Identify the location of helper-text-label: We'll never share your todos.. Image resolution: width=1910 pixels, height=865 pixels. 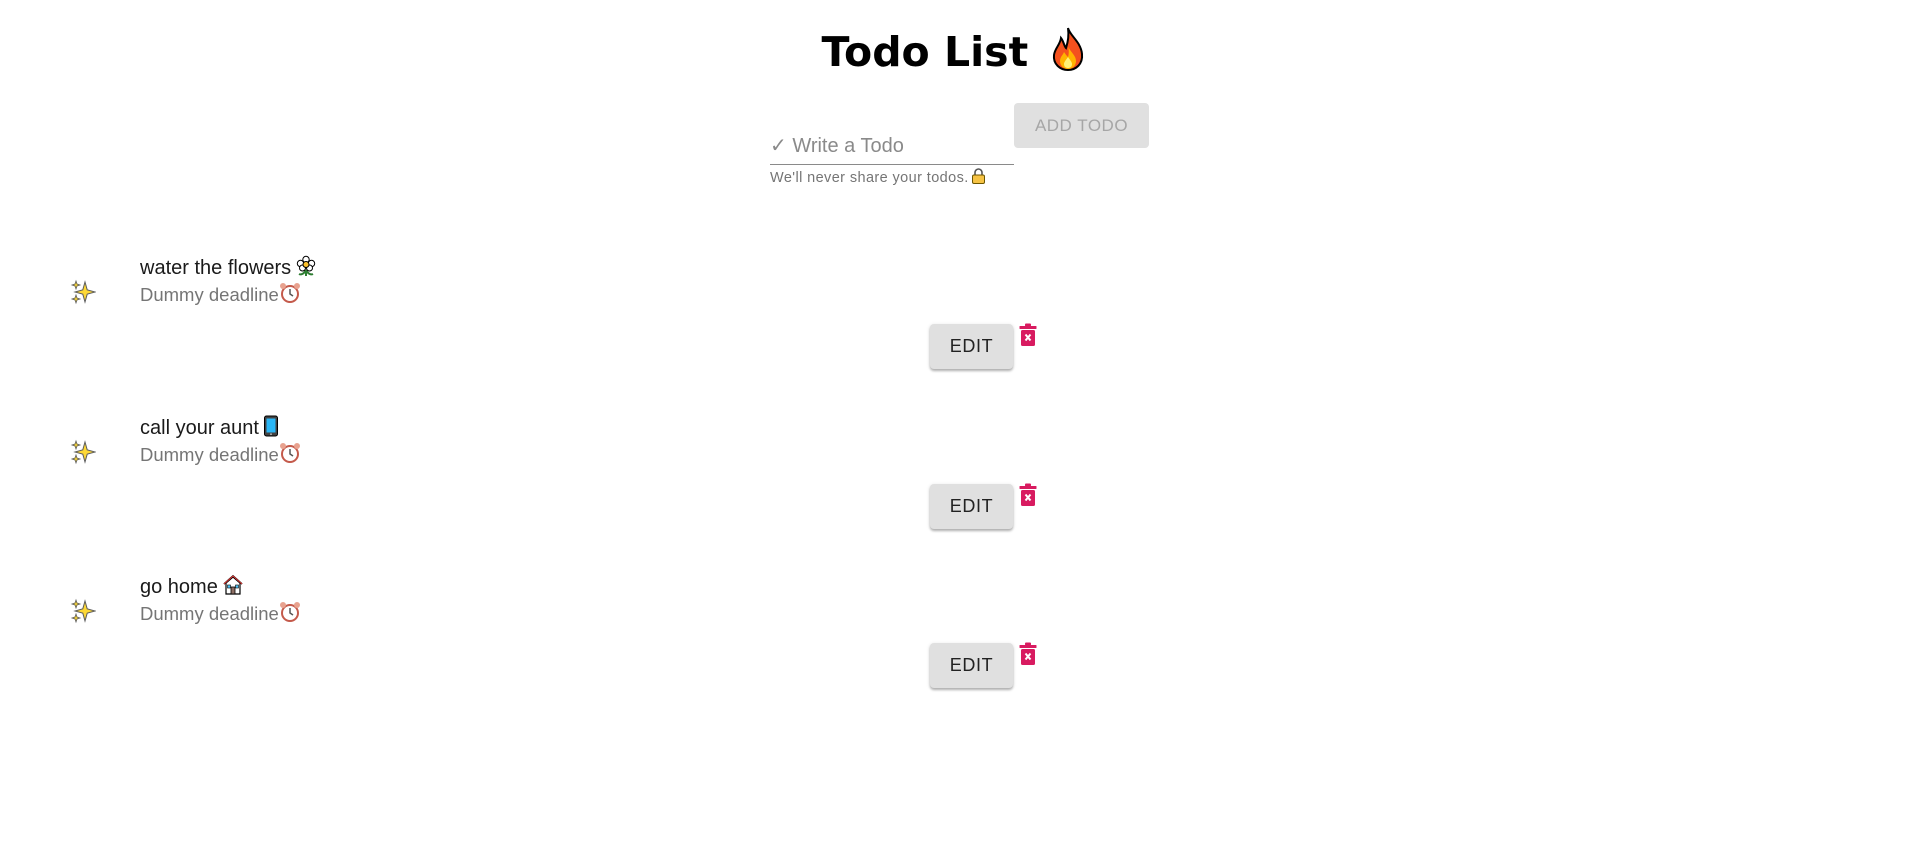
(869, 178).